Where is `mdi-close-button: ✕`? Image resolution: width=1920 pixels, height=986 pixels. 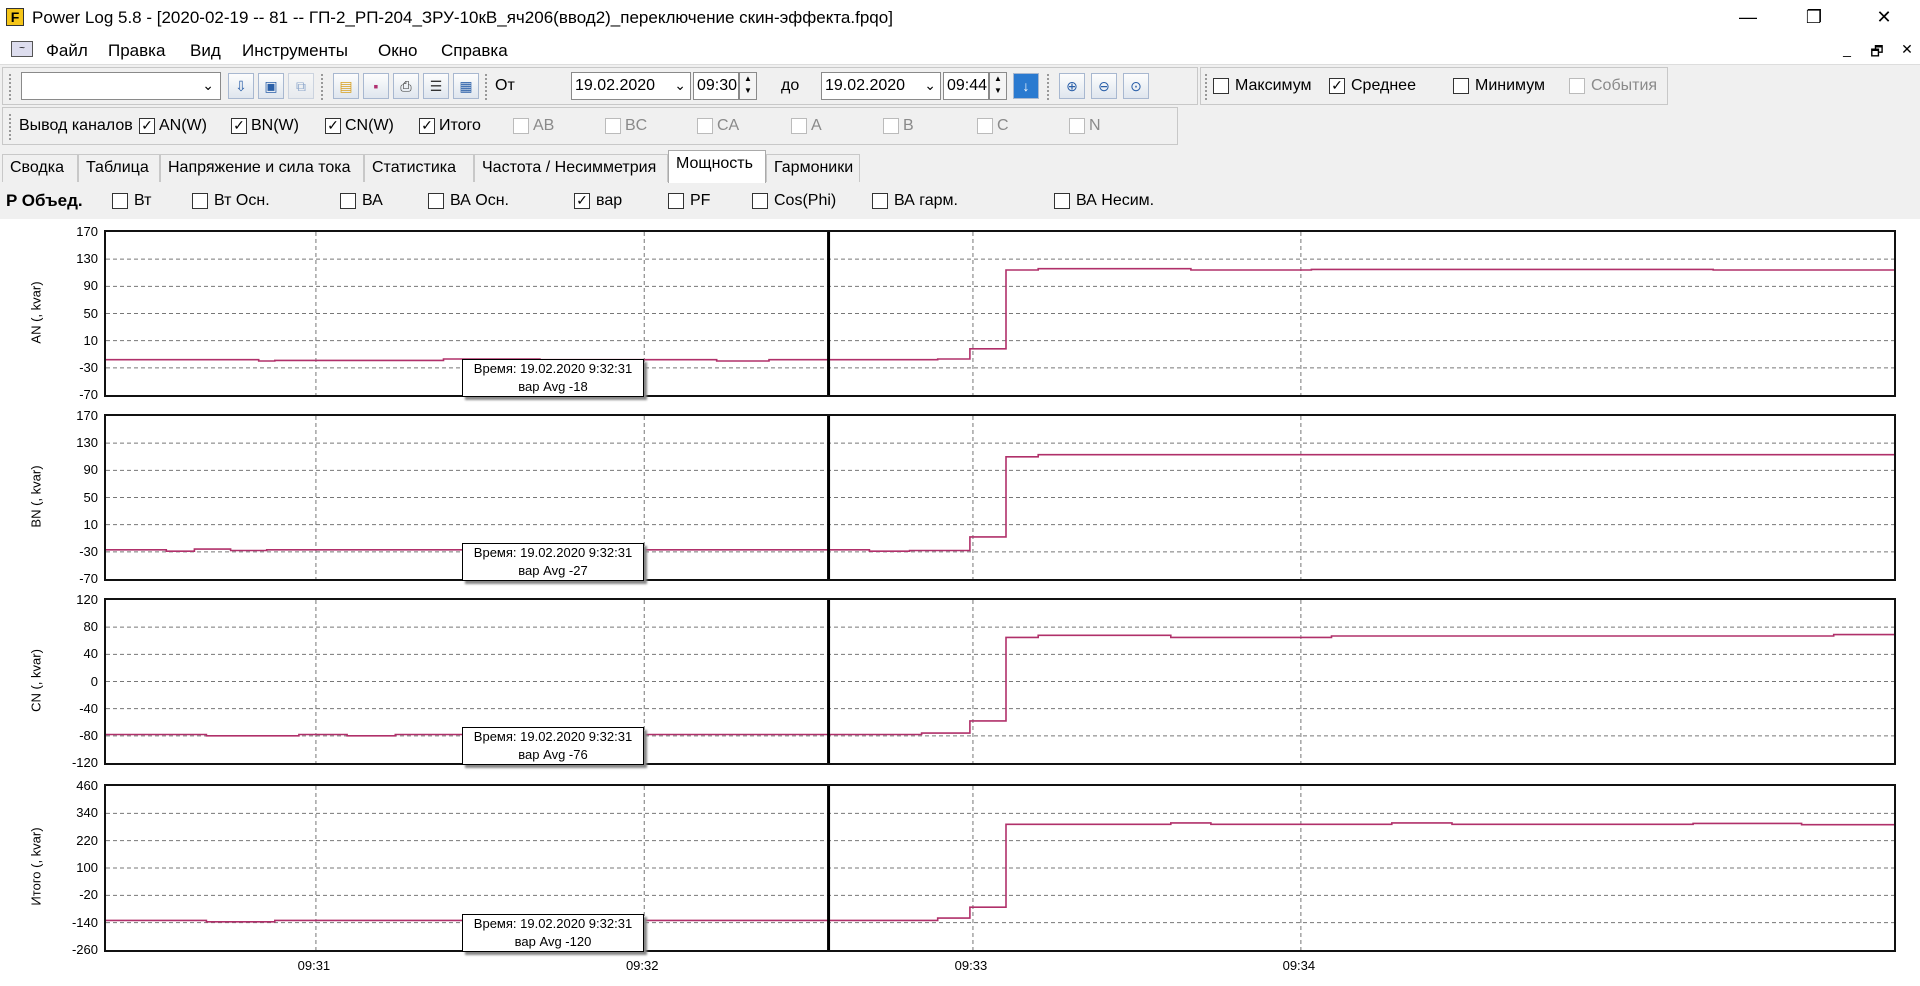 mdi-close-button: ✕ is located at coordinates (1907, 49).